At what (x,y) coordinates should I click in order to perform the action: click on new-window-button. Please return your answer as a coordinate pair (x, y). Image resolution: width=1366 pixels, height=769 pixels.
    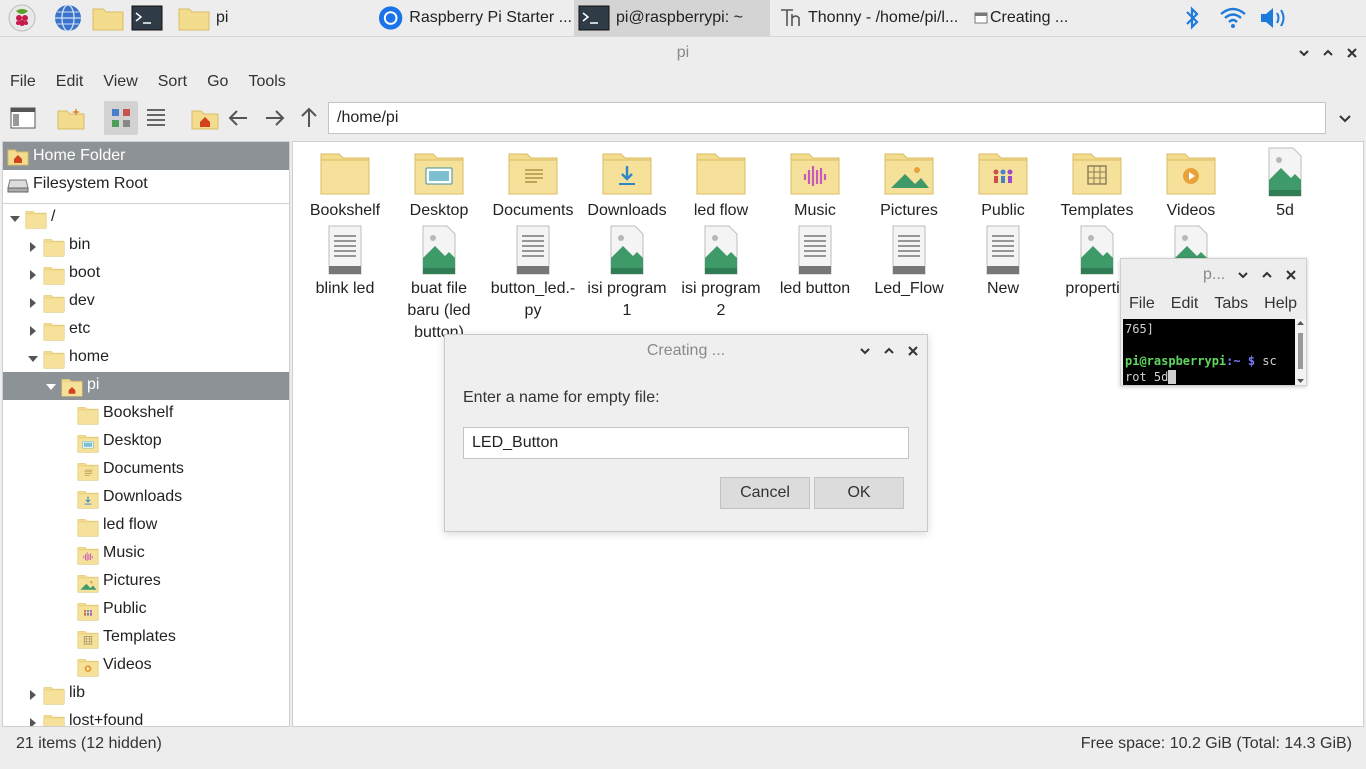
    Looking at the image, I should click on (23, 118).